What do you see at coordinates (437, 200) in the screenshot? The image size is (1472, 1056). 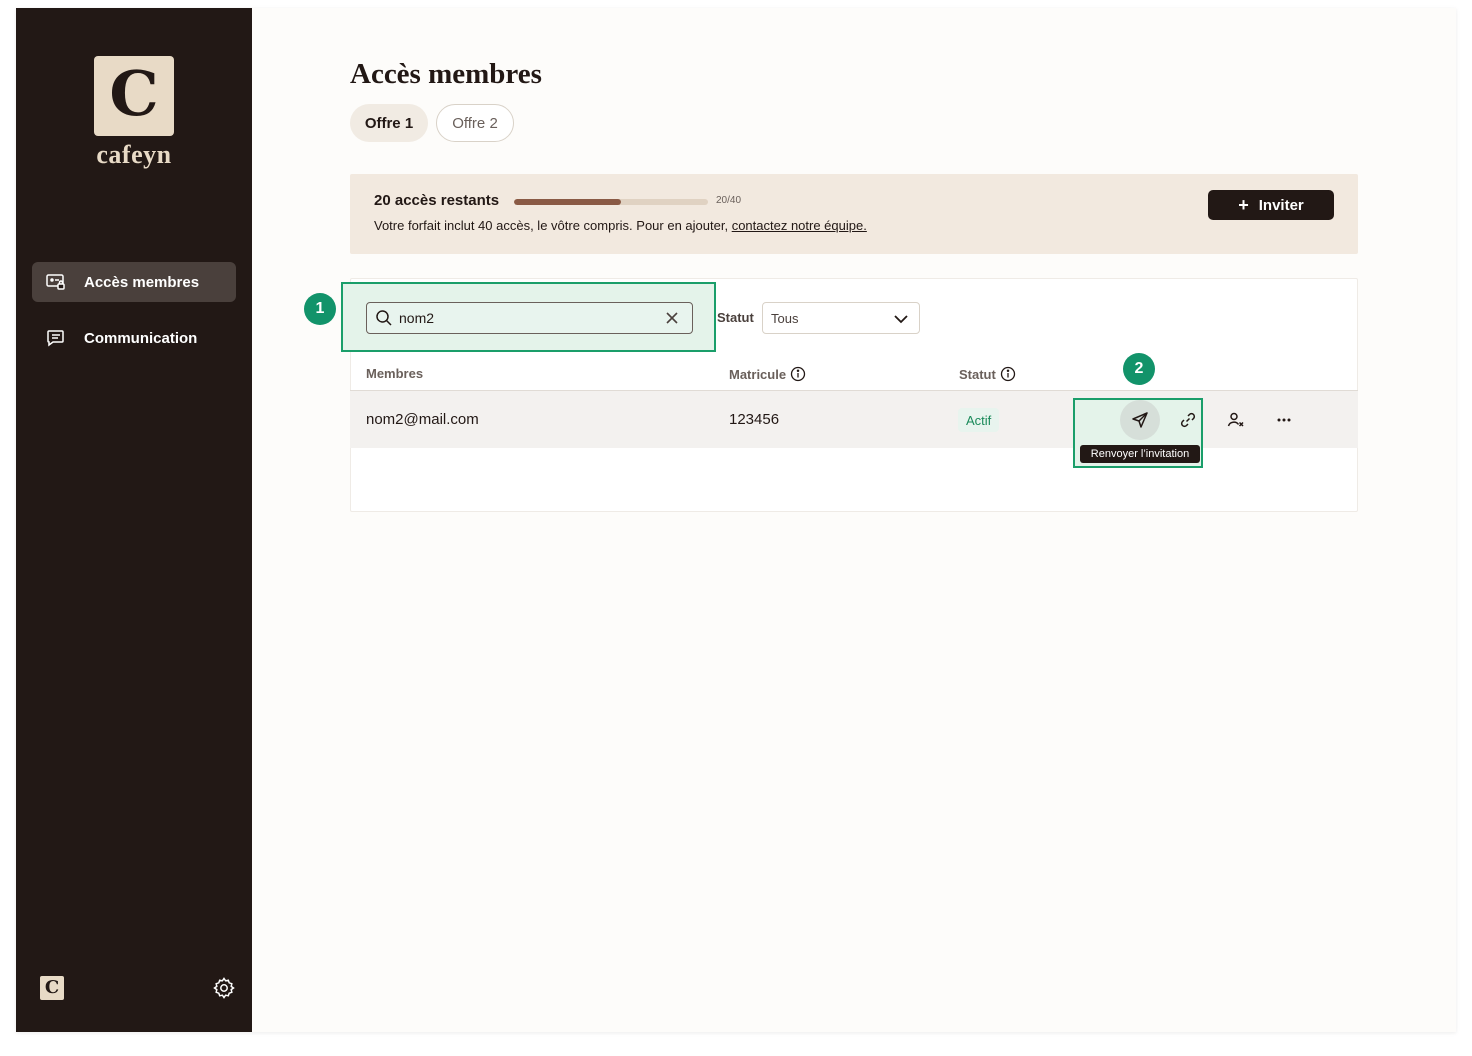 I see `remaining-access-title: 20 accès restants` at bounding box center [437, 200].